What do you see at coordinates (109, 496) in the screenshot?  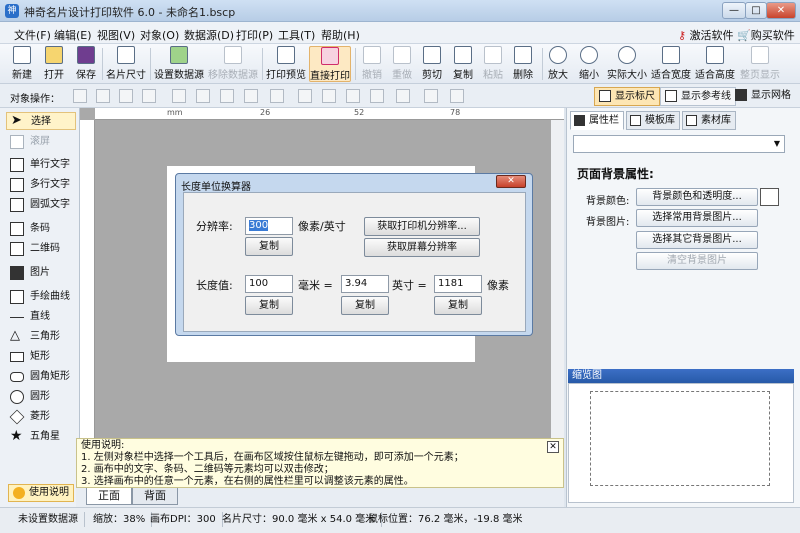 I see `tab-front: 正面` at bounding box center [109, 496].